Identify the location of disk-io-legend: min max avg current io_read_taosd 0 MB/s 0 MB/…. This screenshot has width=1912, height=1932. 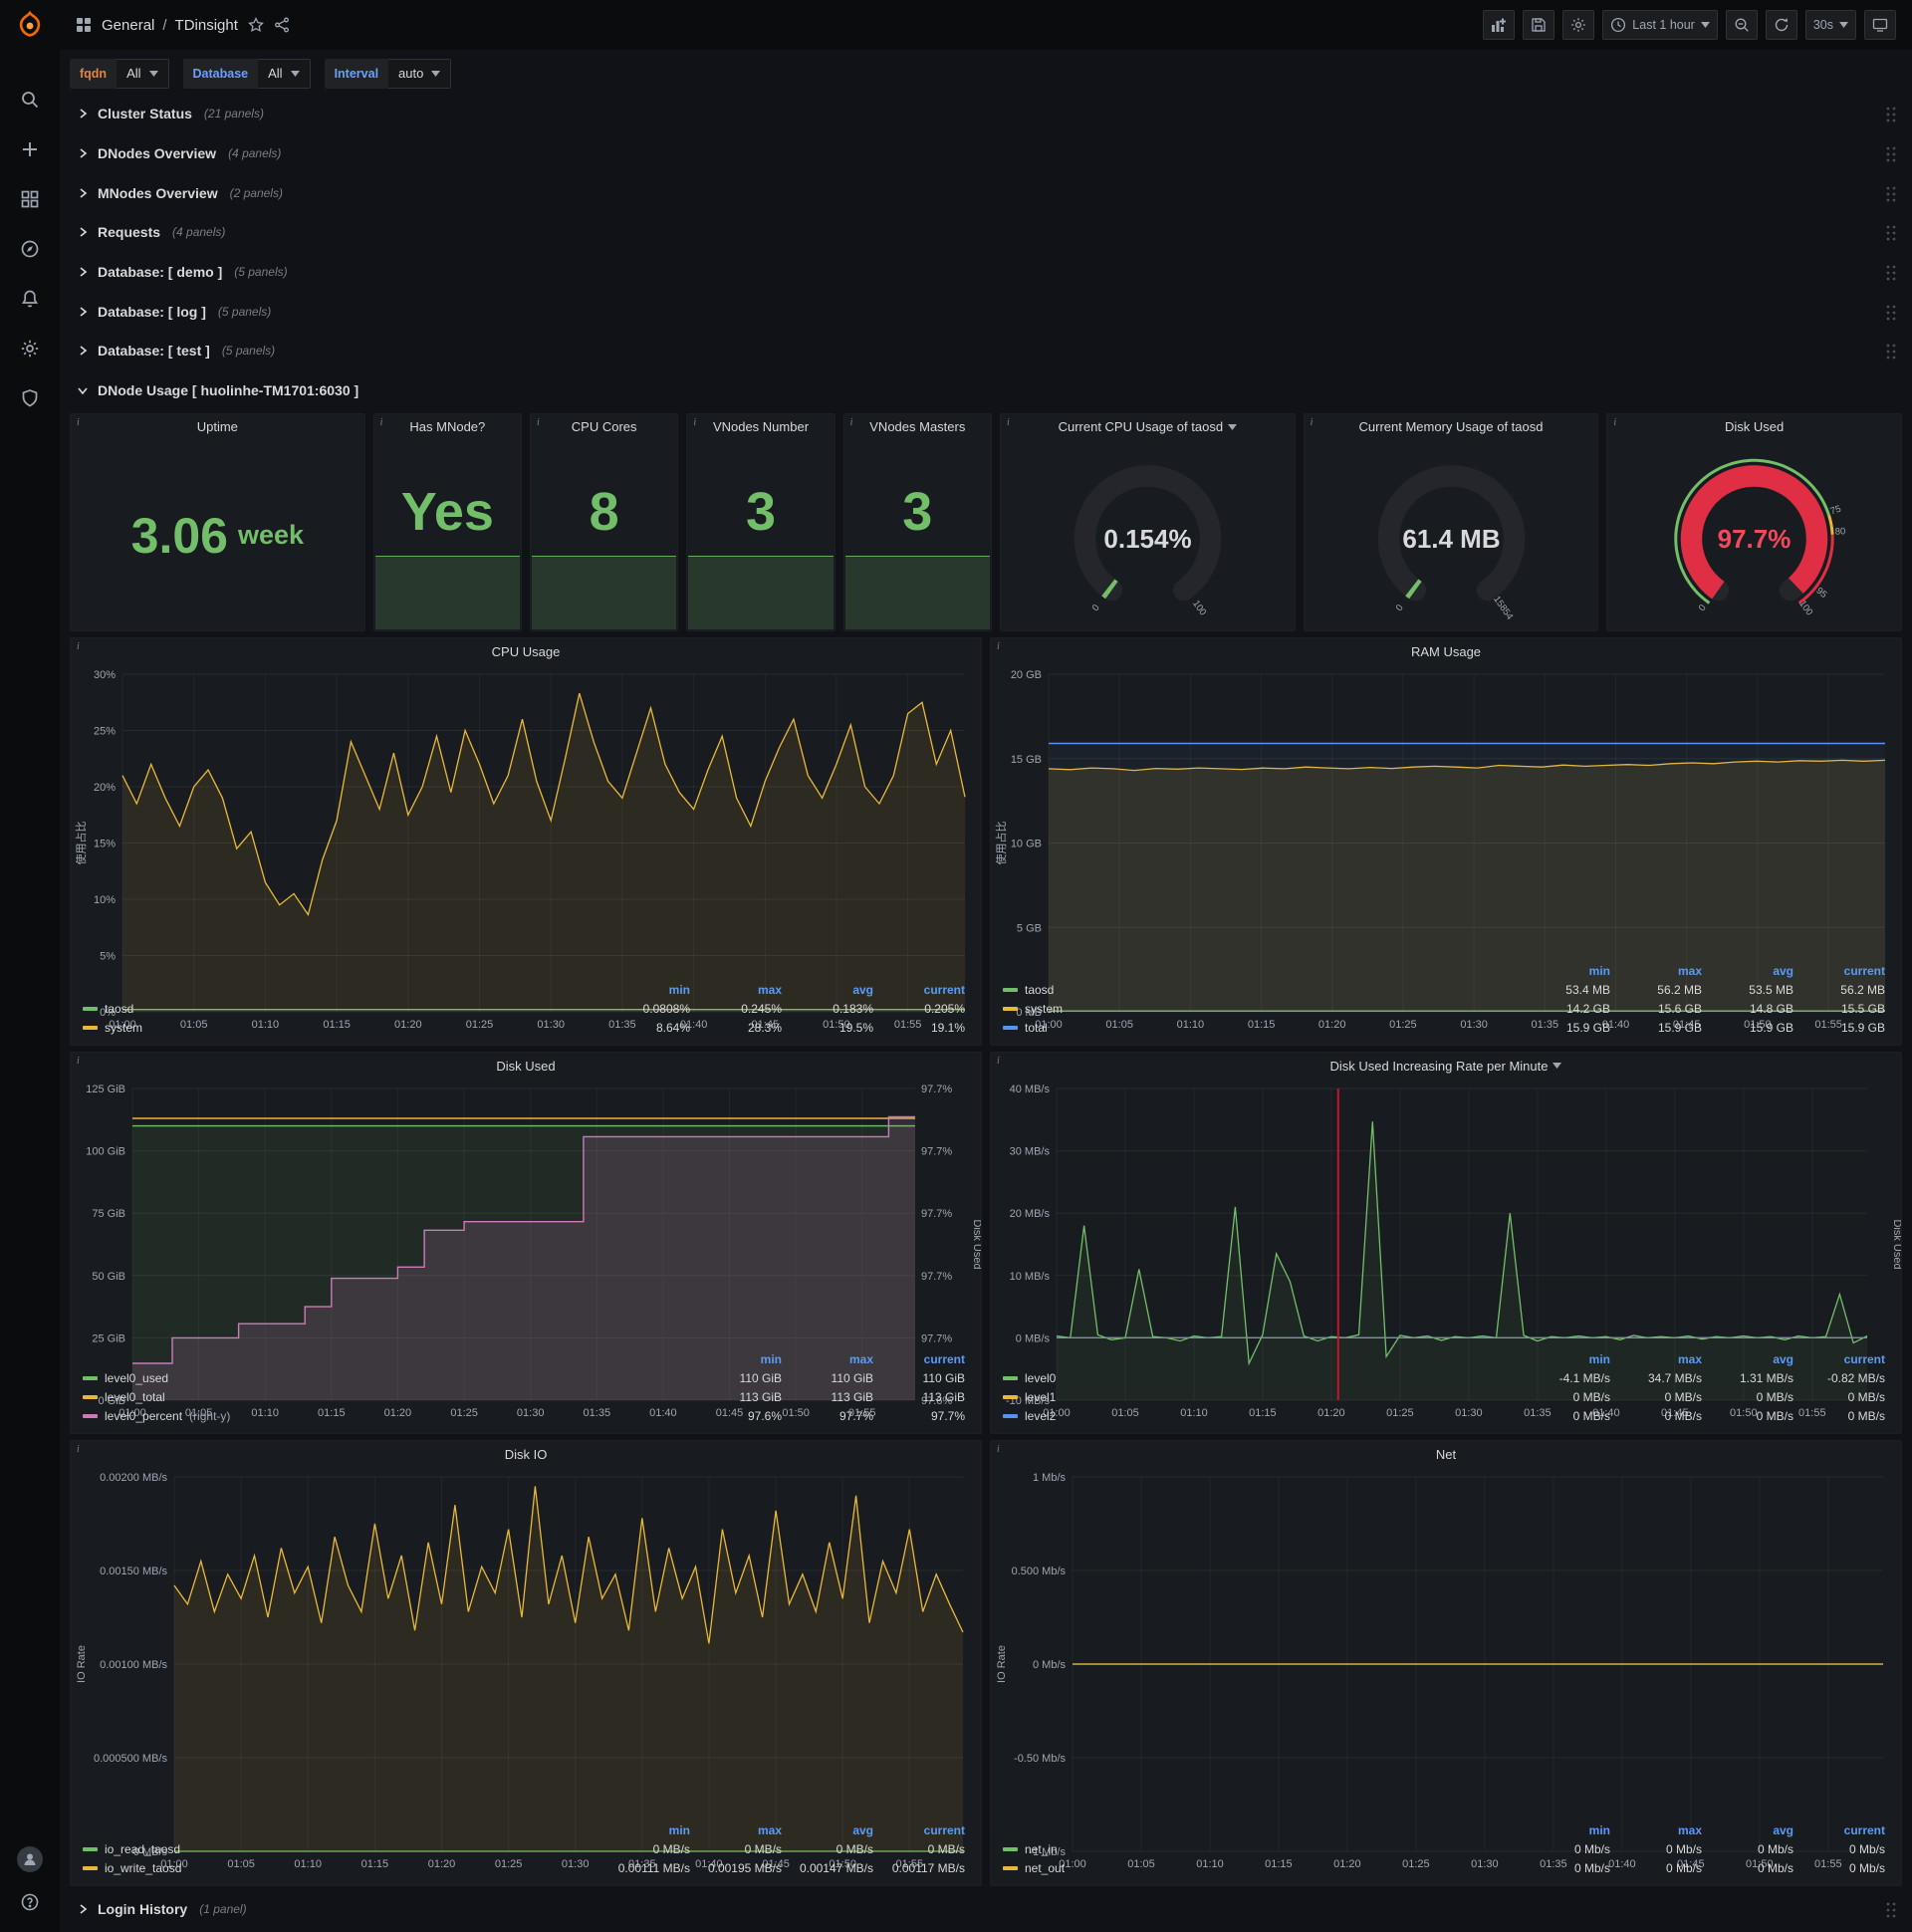
(526, 1853).